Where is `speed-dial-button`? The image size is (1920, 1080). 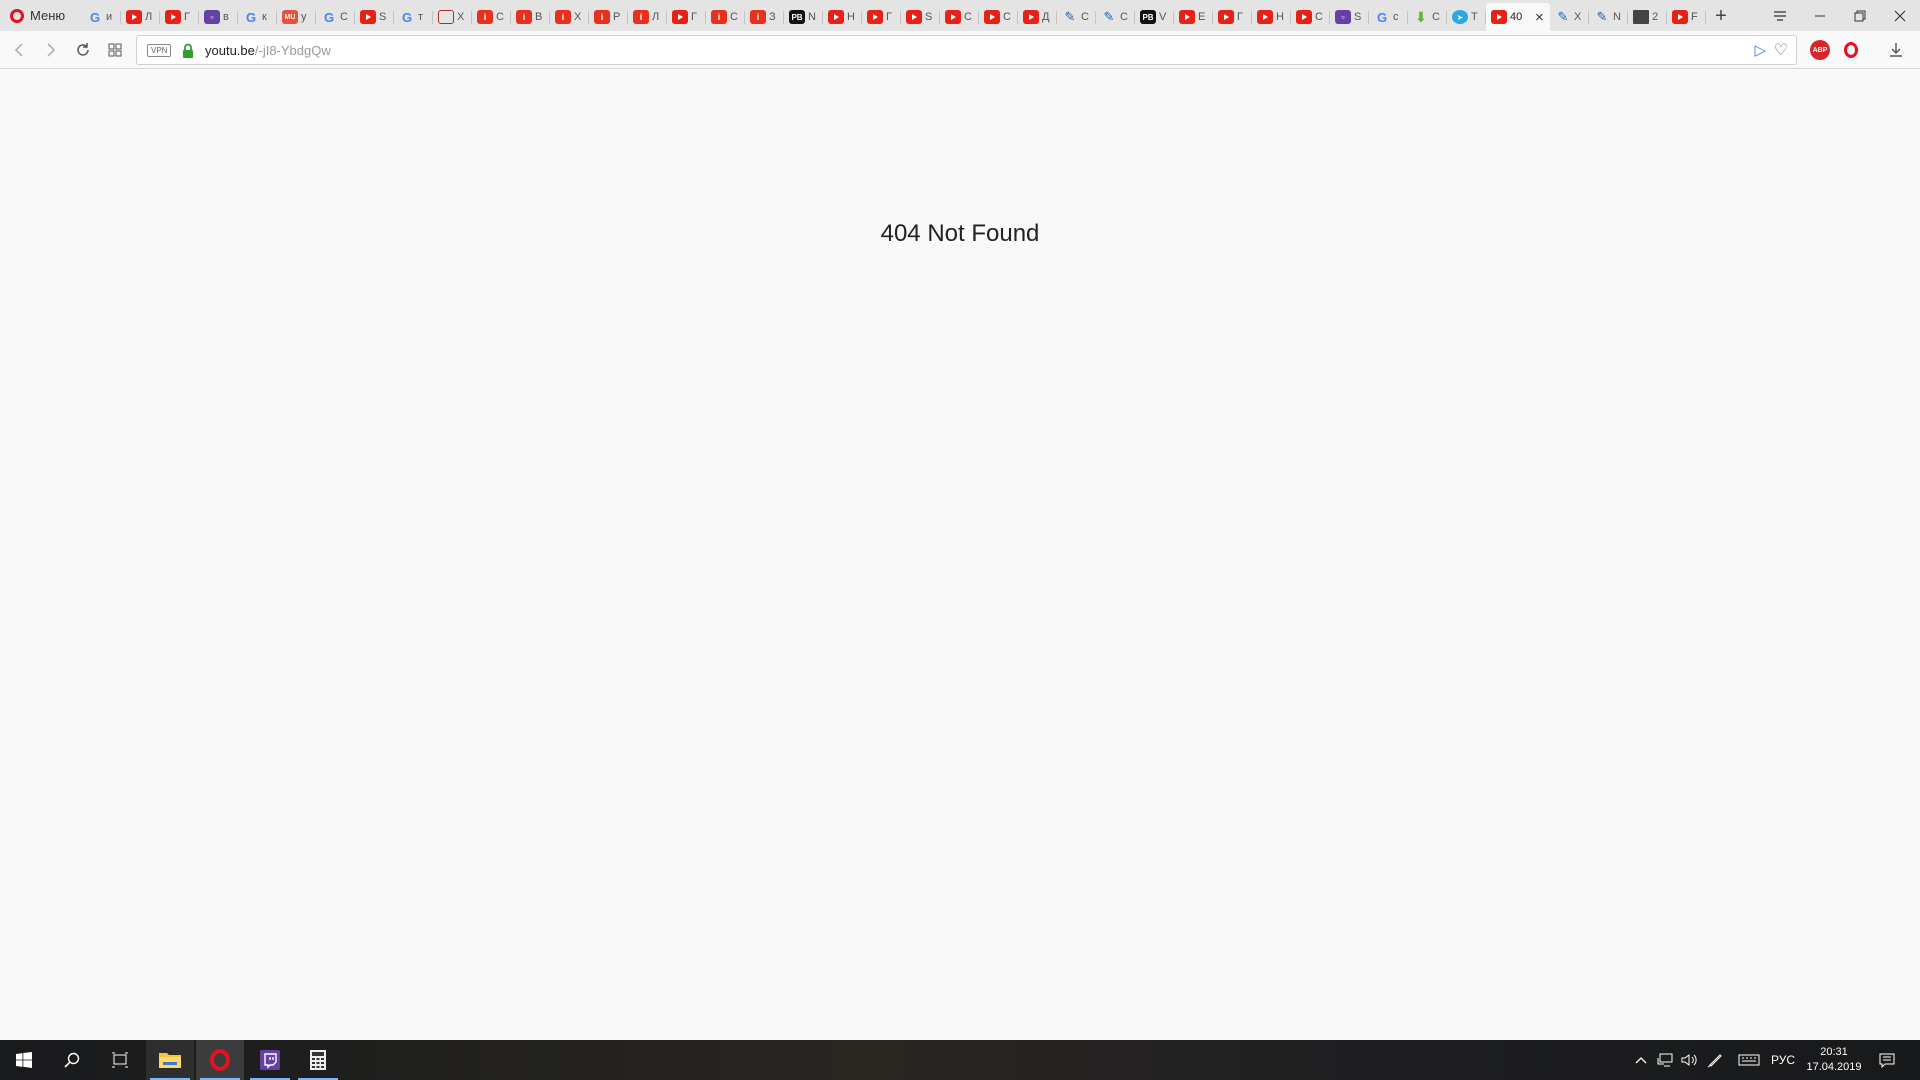 speed-dial-button is located at coordinates (115, 50).